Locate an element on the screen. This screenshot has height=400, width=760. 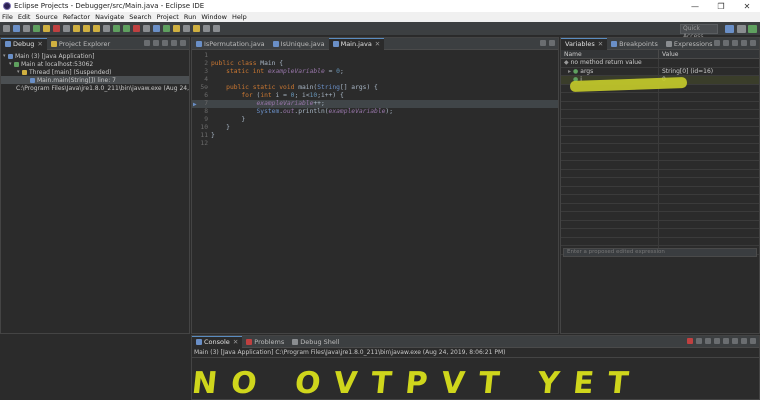
variables-tabbar: Variables ✕ Breakpoints Expressions is located at coordinates (660, 44).